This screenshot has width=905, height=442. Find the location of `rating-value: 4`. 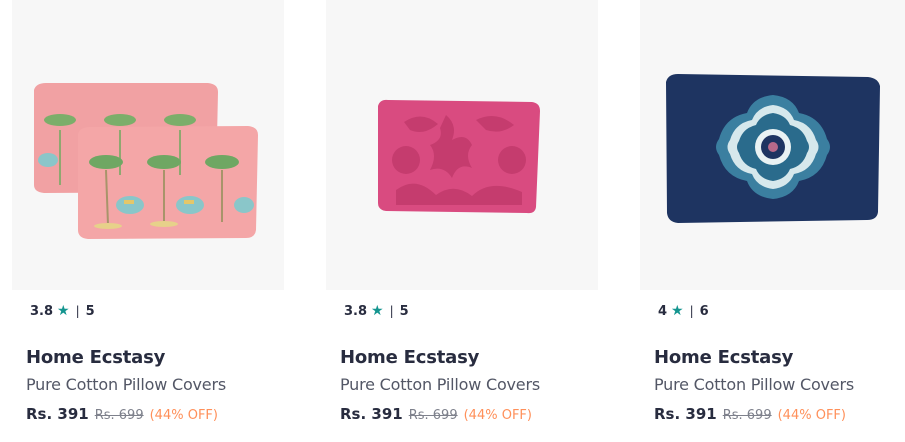

rating-value: 4 is located at coordinates (663, 311).